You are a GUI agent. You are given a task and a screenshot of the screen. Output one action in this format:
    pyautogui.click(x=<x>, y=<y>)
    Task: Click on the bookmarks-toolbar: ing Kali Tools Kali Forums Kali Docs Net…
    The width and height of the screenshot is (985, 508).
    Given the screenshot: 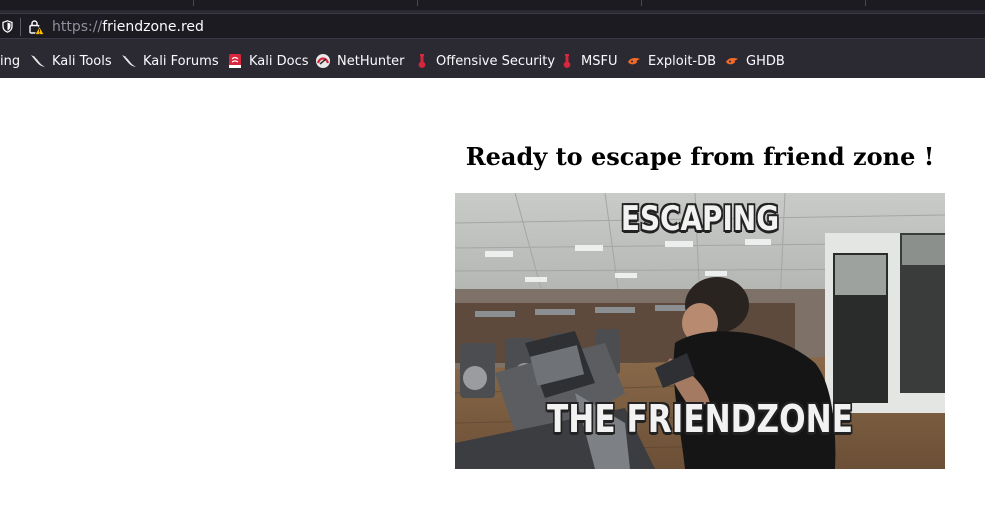 What is the action you would take?
    pyautogui.click(x=492, y=60)
    